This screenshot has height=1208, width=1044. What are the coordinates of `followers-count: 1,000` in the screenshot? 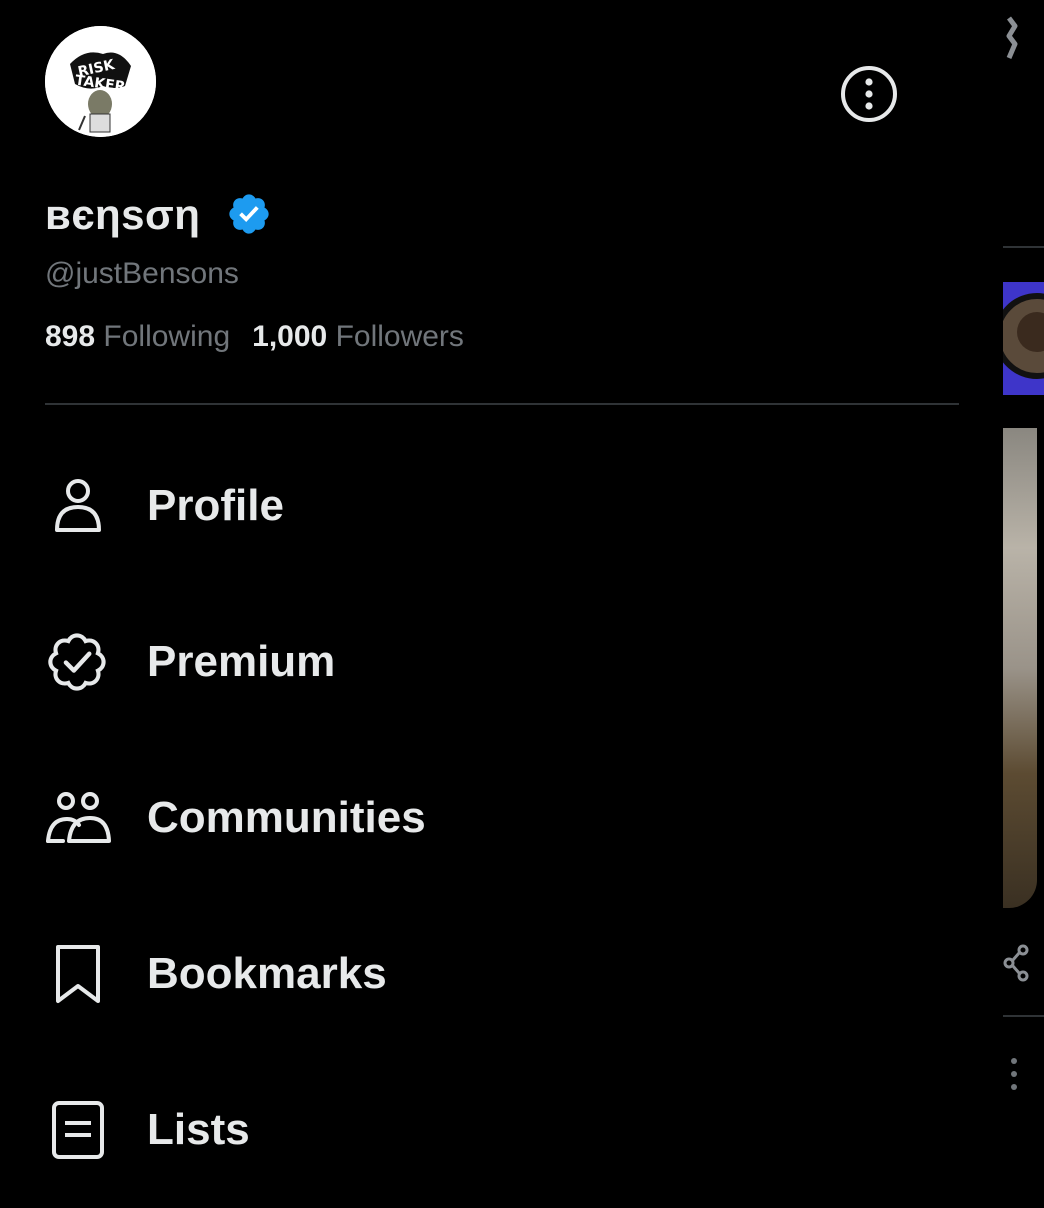 It's located at (290, 336).